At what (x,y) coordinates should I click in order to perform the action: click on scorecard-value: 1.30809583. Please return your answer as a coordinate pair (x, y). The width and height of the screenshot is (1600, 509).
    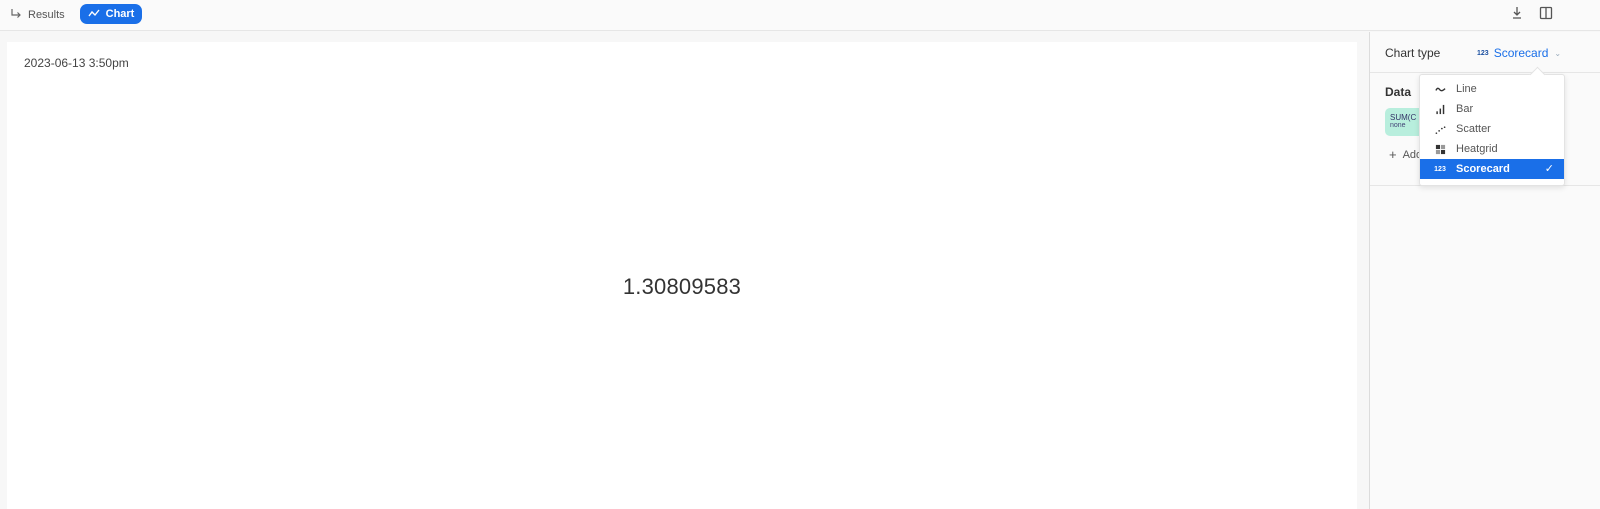
    Looking at the image, I should click on (682, 286).